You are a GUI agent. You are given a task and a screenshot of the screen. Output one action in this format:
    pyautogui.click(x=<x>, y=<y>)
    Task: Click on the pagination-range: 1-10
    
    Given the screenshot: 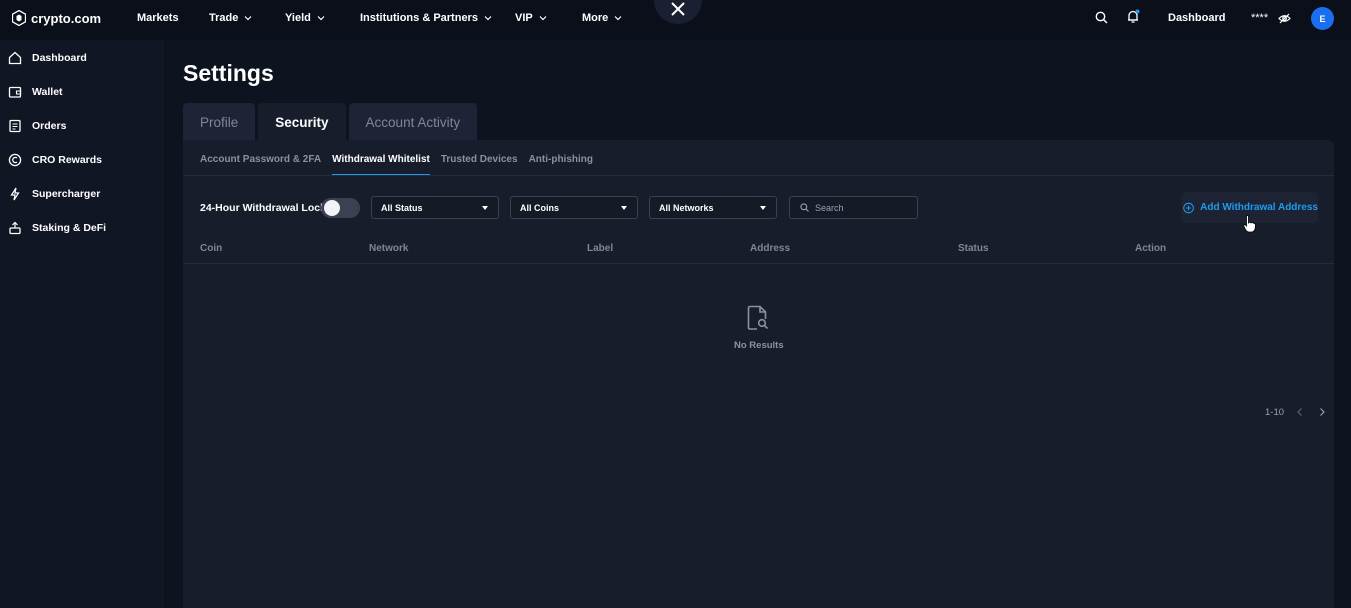 What is the action you would take?
    pyautogui.click(x=1275, y=412)
    